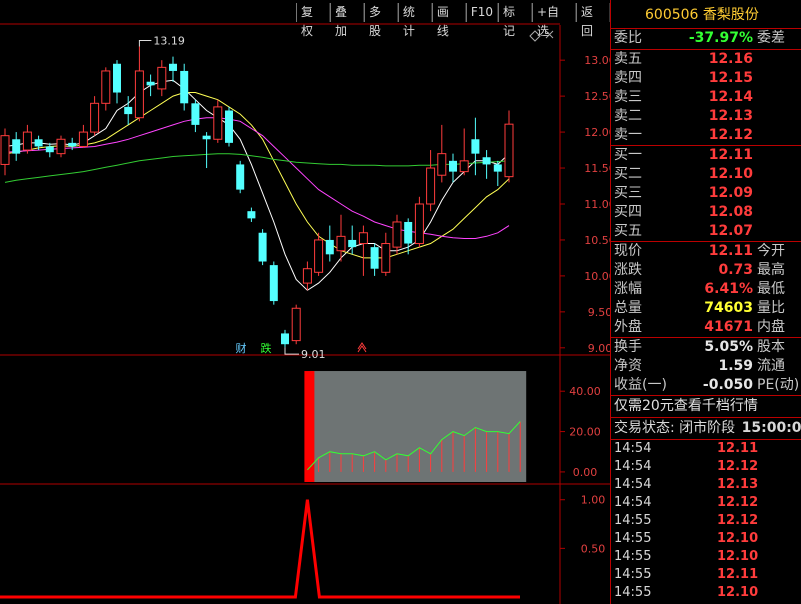 The width and height of the screenshot is (801, 604). Describe the element at coordinates (346, 20) in the screenshot. I see `toolbar-button: 叠加` at that location.